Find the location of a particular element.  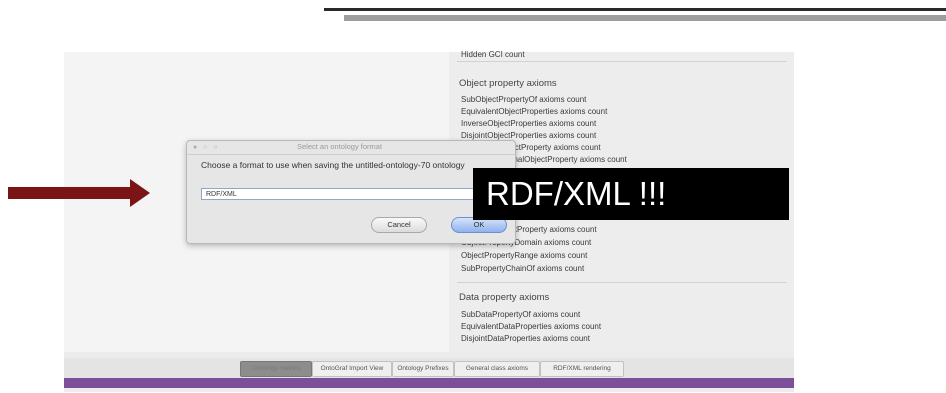

metric-row: InverseObjectProperties axioms count is located at coordinates (529, 123).